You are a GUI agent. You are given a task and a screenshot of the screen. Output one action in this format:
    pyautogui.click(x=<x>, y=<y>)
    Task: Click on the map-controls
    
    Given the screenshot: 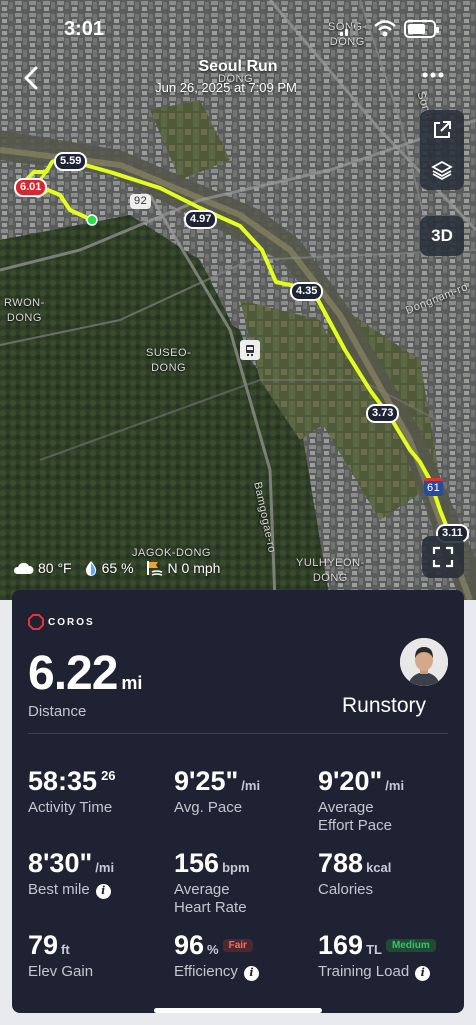 What is the action you would take?
    pyautogui.click(x=442, y=150)
    